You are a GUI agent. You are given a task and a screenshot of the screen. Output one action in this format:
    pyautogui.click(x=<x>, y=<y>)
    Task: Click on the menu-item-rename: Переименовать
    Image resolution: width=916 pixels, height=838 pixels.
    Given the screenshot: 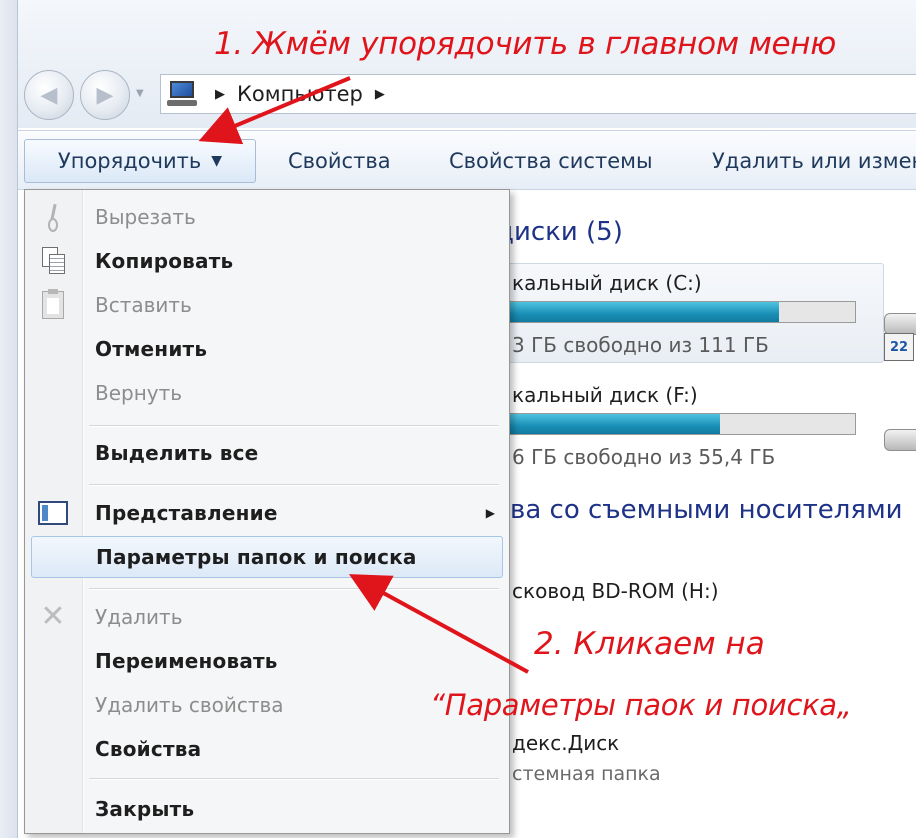 What is the action you would take?
    pyautogui.click(x=267, y=661)
    